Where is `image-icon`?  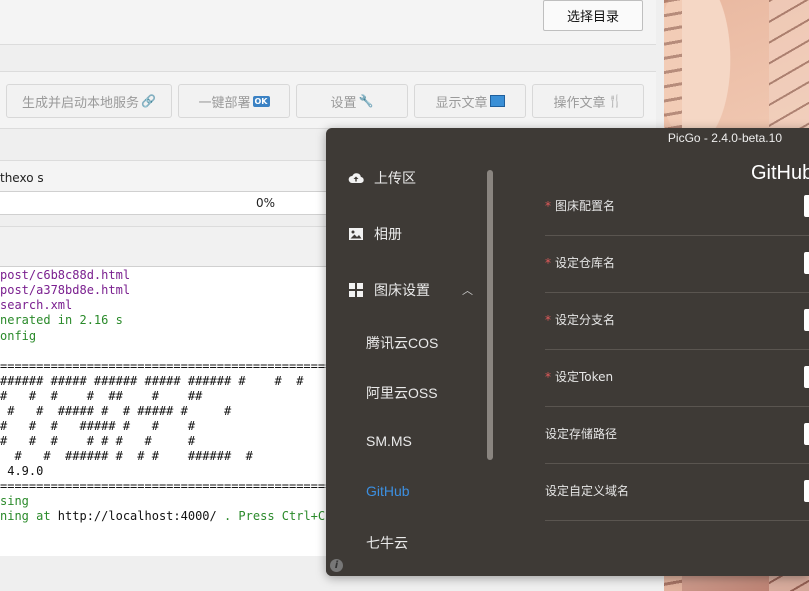 image-icon is located at coordinates (356, 234).